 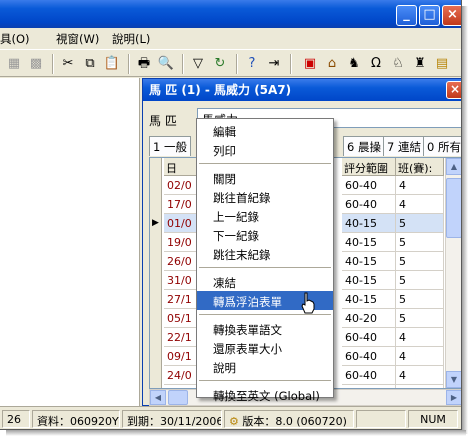 What do you see at coordinates (302, 90) in the screenshot?
I see `child-window-title: 馬 匹 (1) - 馬威力 (5A7)` at bounding box center [302, 90].